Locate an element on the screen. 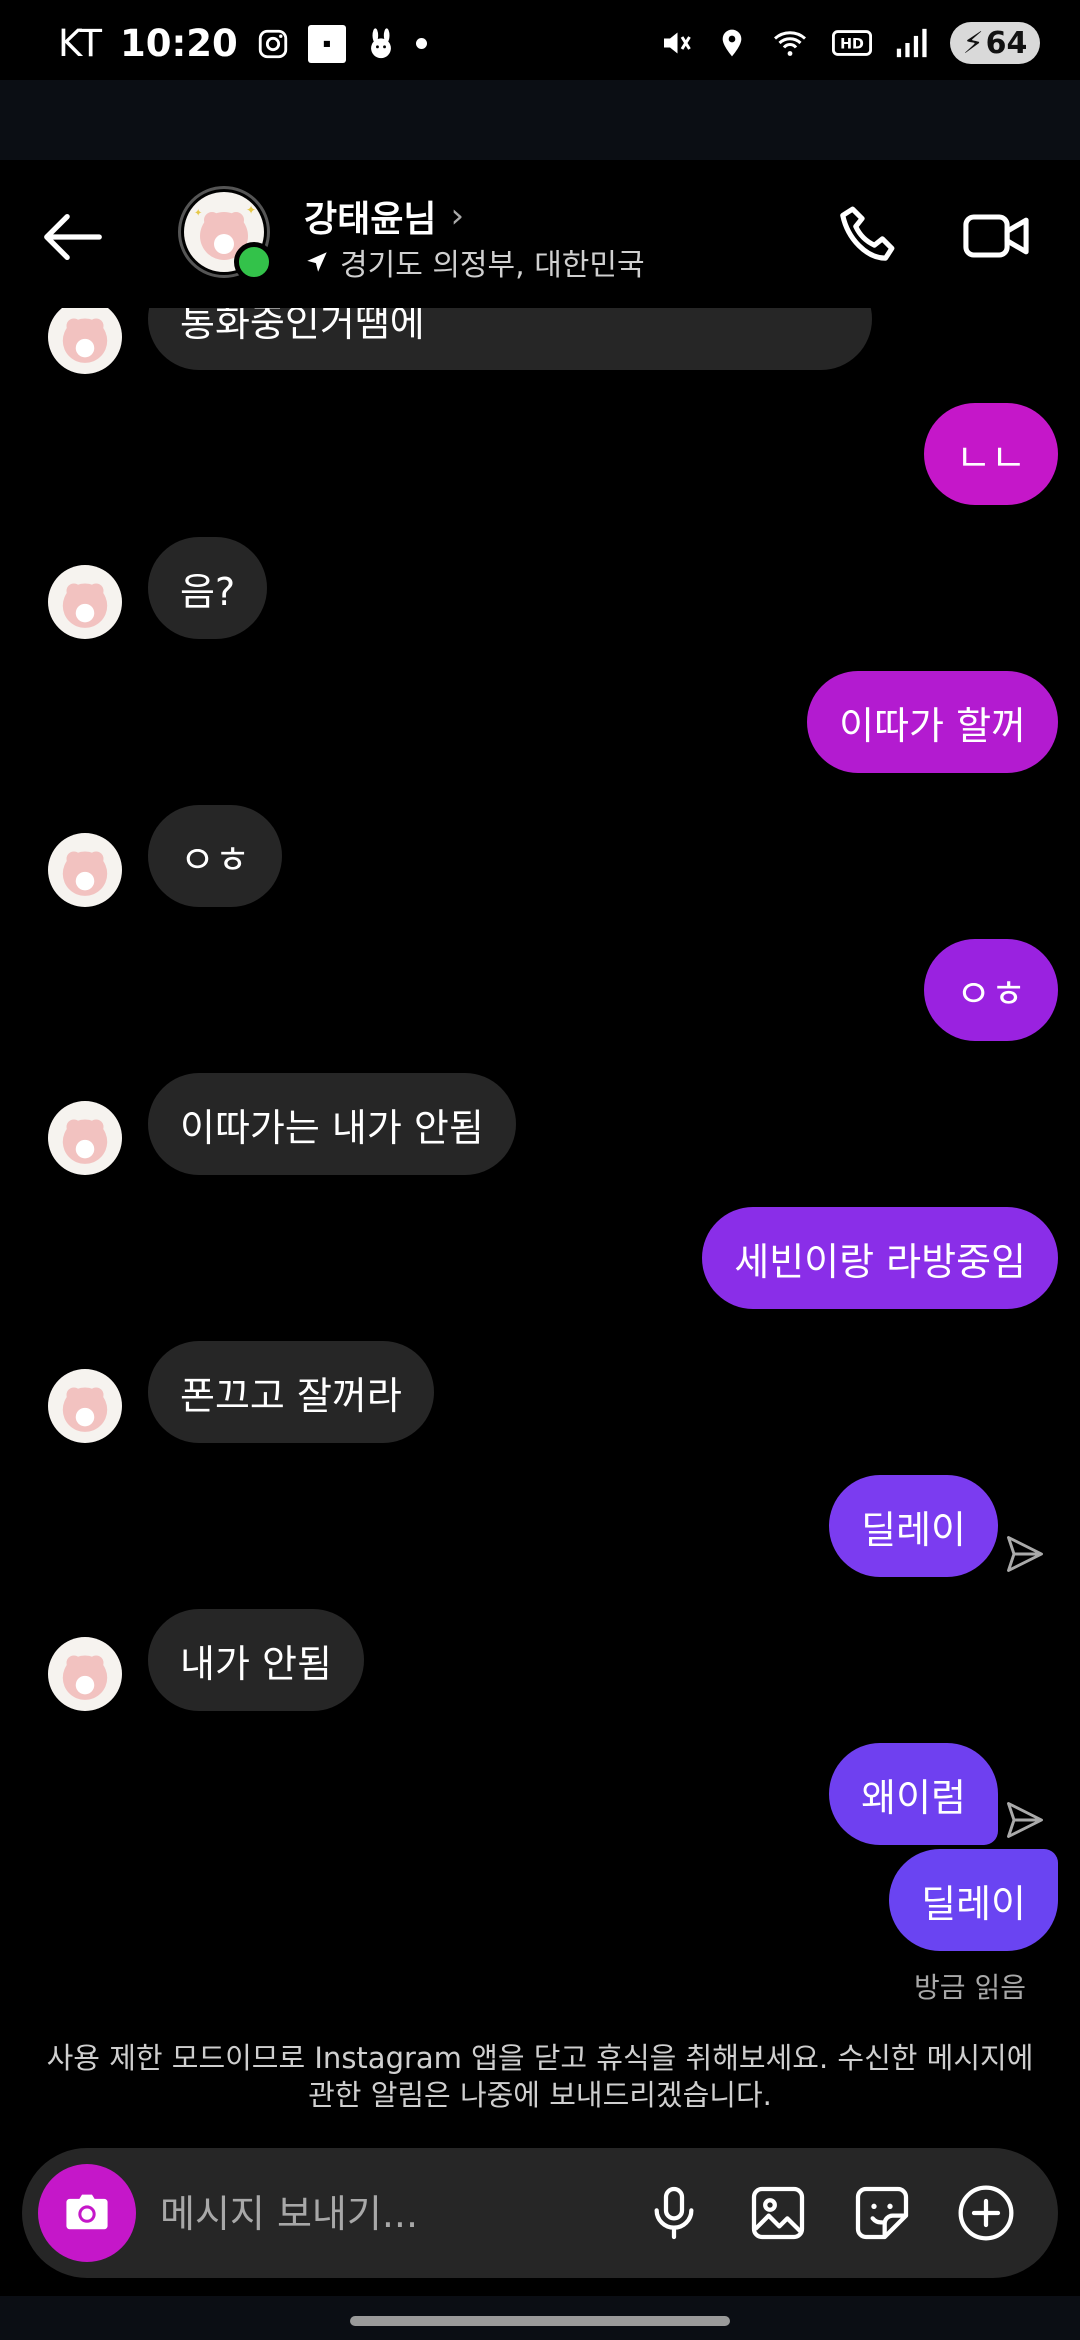 This screenshot has height=2340, width=1080. top-spacer is located at coordinates (540, 120).